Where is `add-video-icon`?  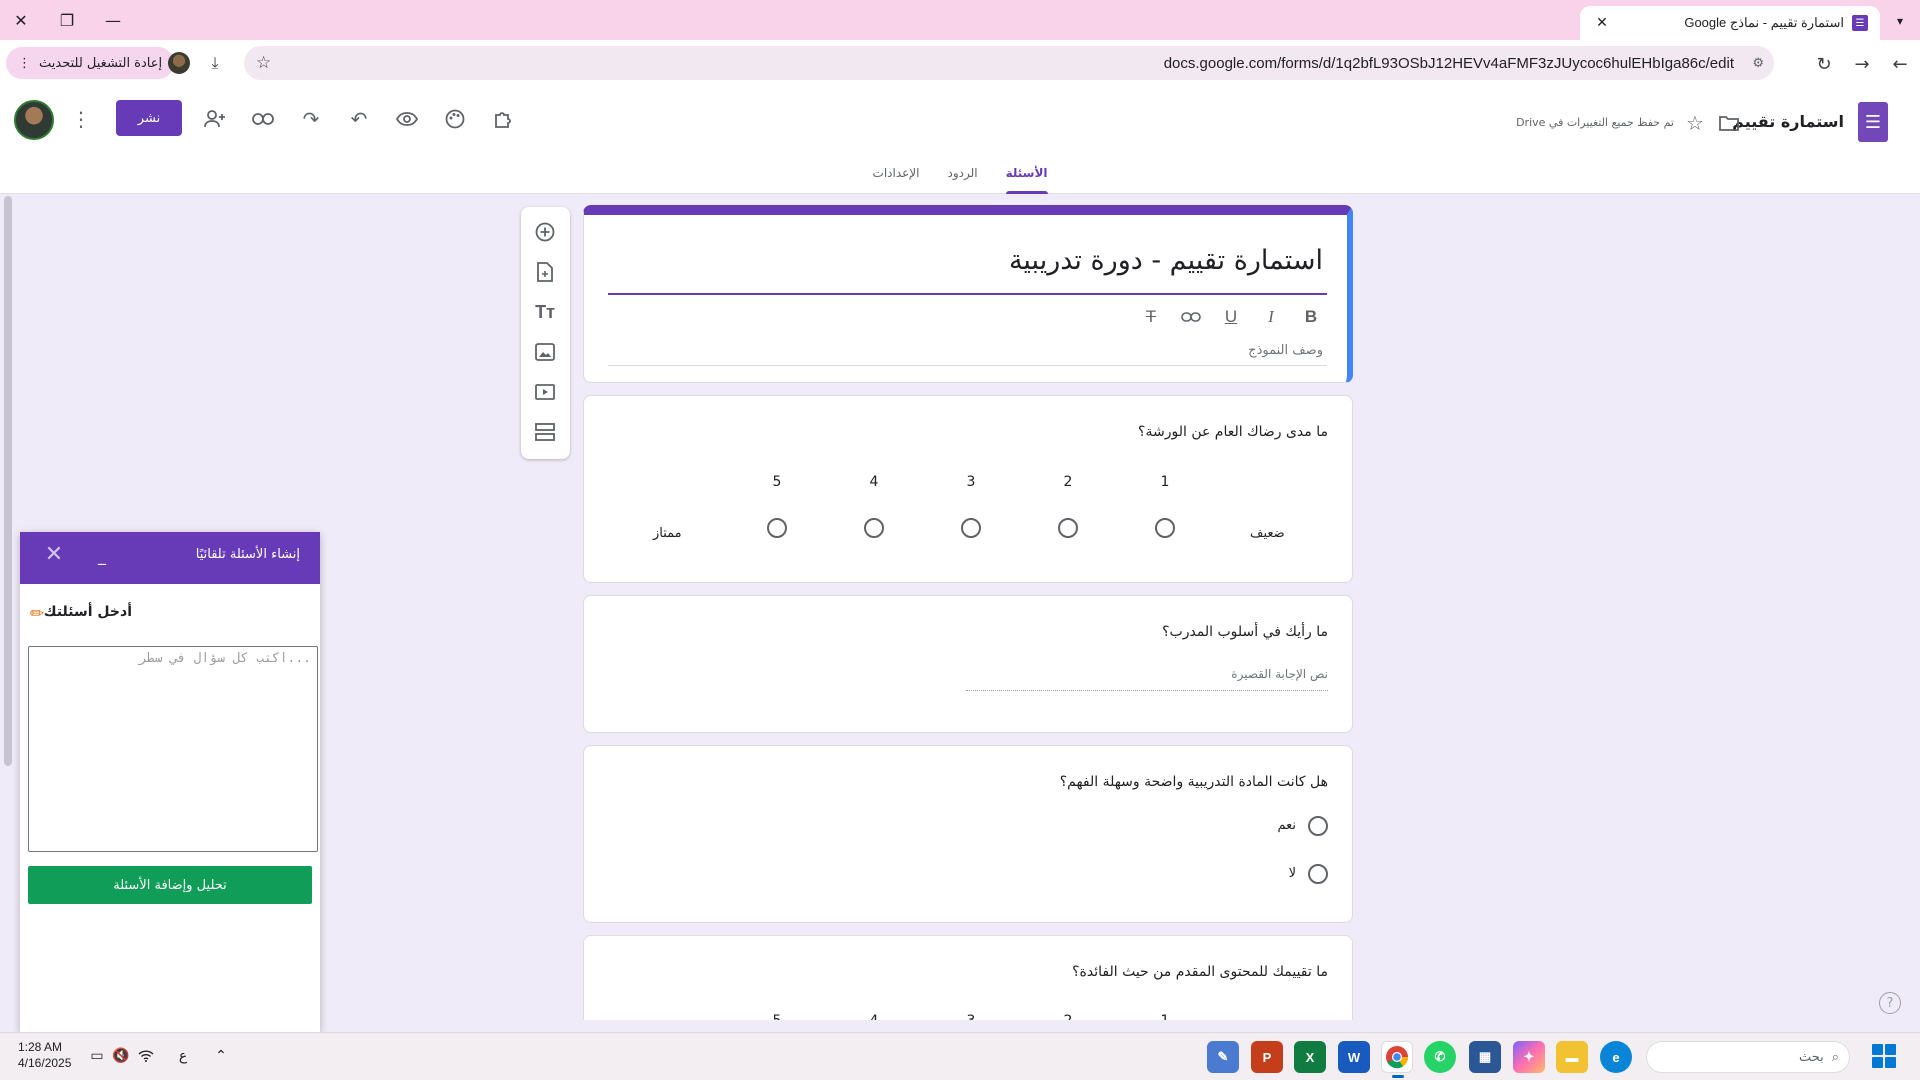
add-video-icon is located at coordinates (545, 392).